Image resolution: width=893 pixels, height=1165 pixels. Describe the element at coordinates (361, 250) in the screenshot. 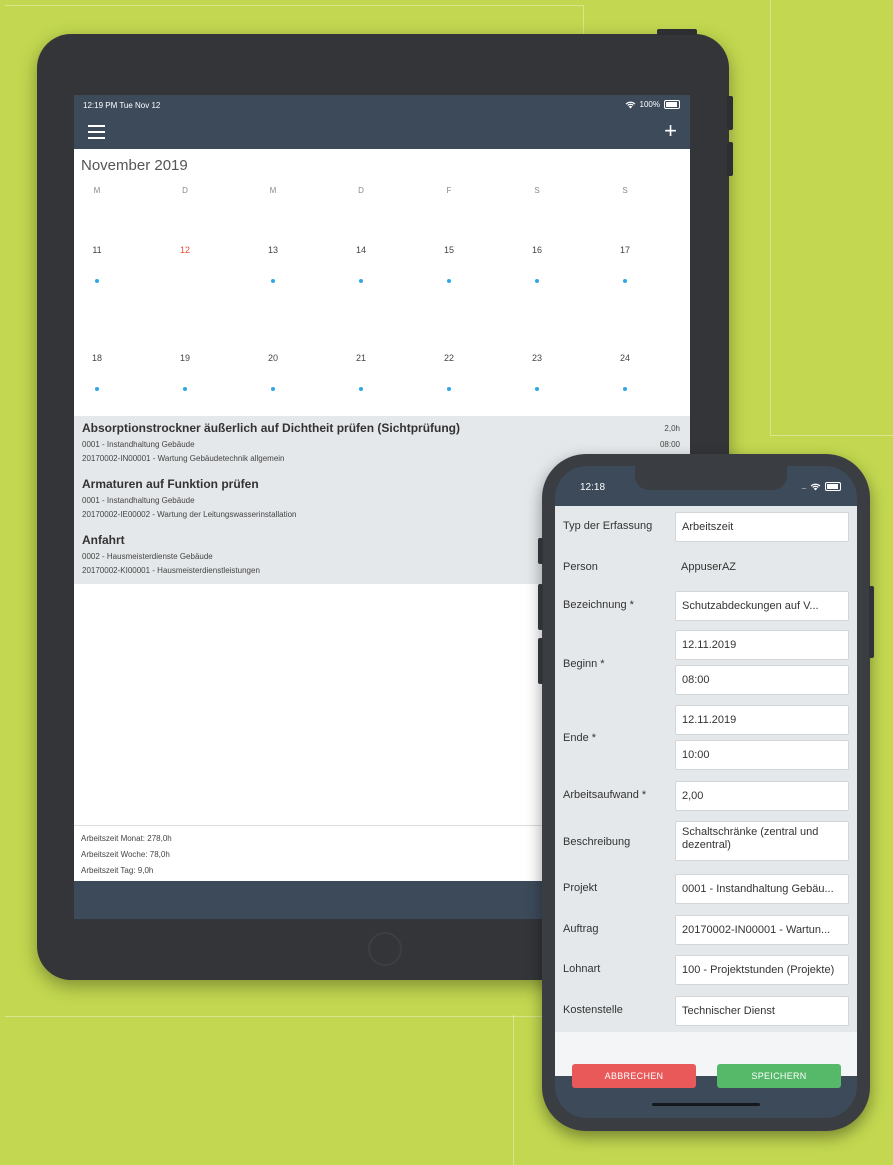

I see `calendar-day: 14` at that location.